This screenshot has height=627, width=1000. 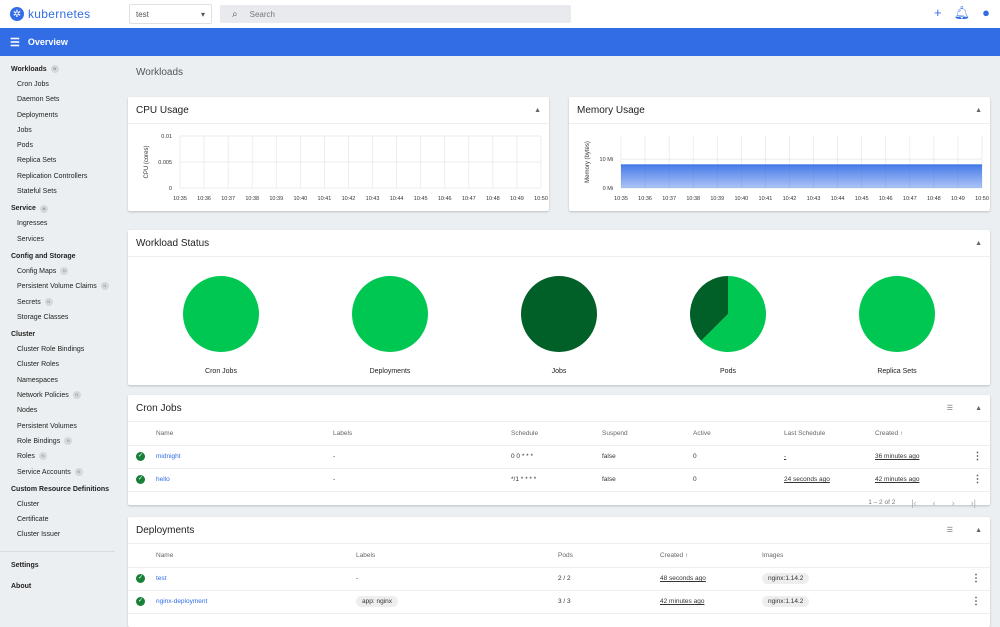 I want to click on deployment-link: nginx-deployment, so click(x=181, y=601).